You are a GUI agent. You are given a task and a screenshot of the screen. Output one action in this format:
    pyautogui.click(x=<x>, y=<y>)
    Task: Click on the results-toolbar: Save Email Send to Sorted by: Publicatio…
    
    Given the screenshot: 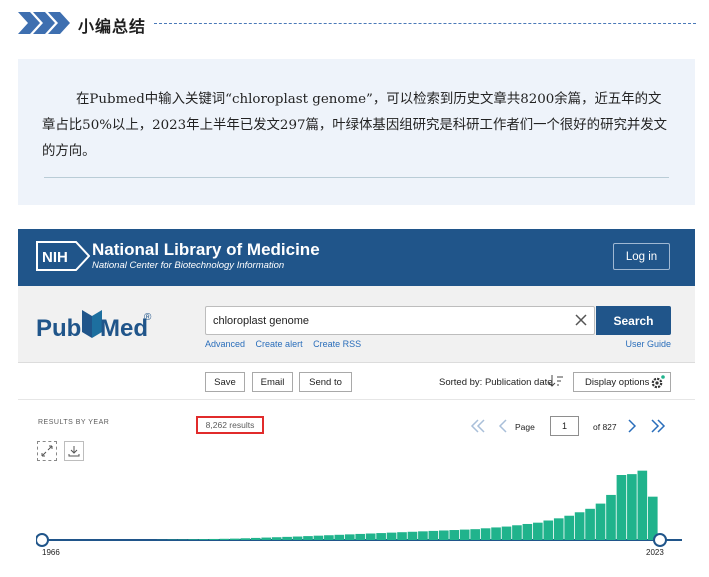 What is the action you would take?
    pyautogui.click(x=356, y=381)
    